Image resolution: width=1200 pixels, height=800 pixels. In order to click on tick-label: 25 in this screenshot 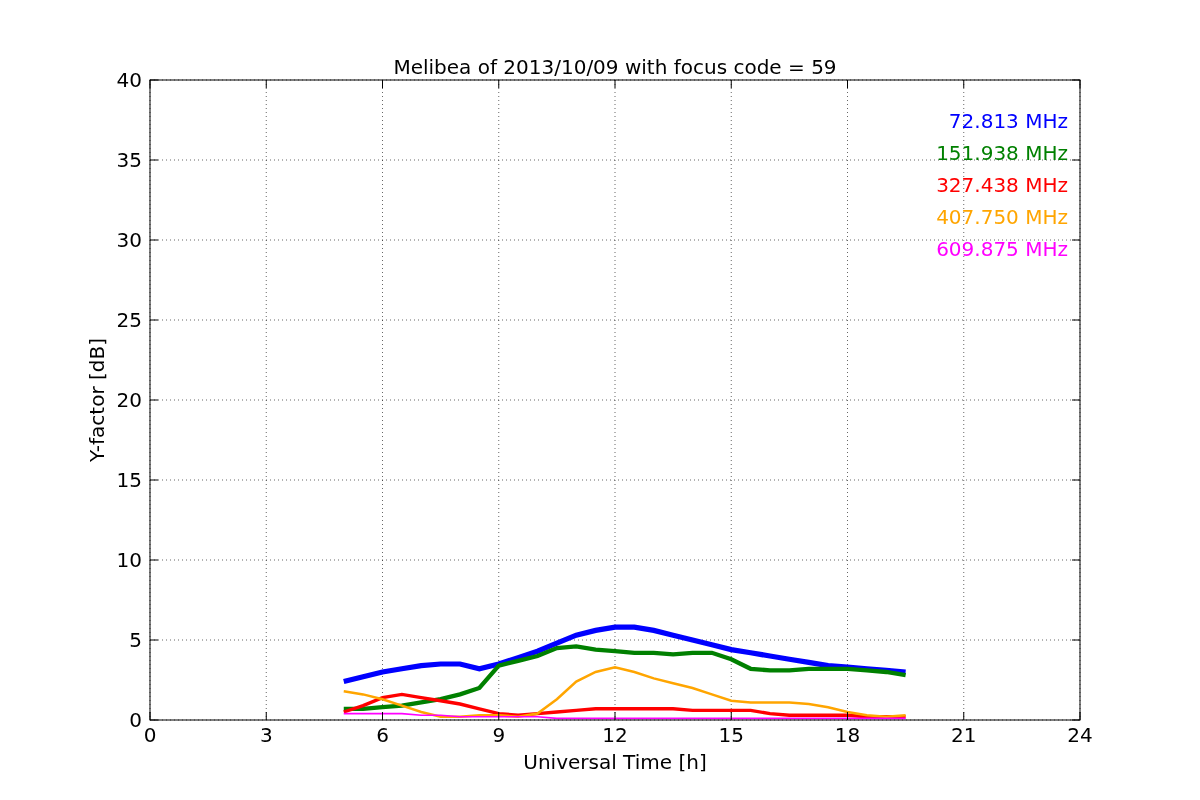, I will do `click(129, 320)`.